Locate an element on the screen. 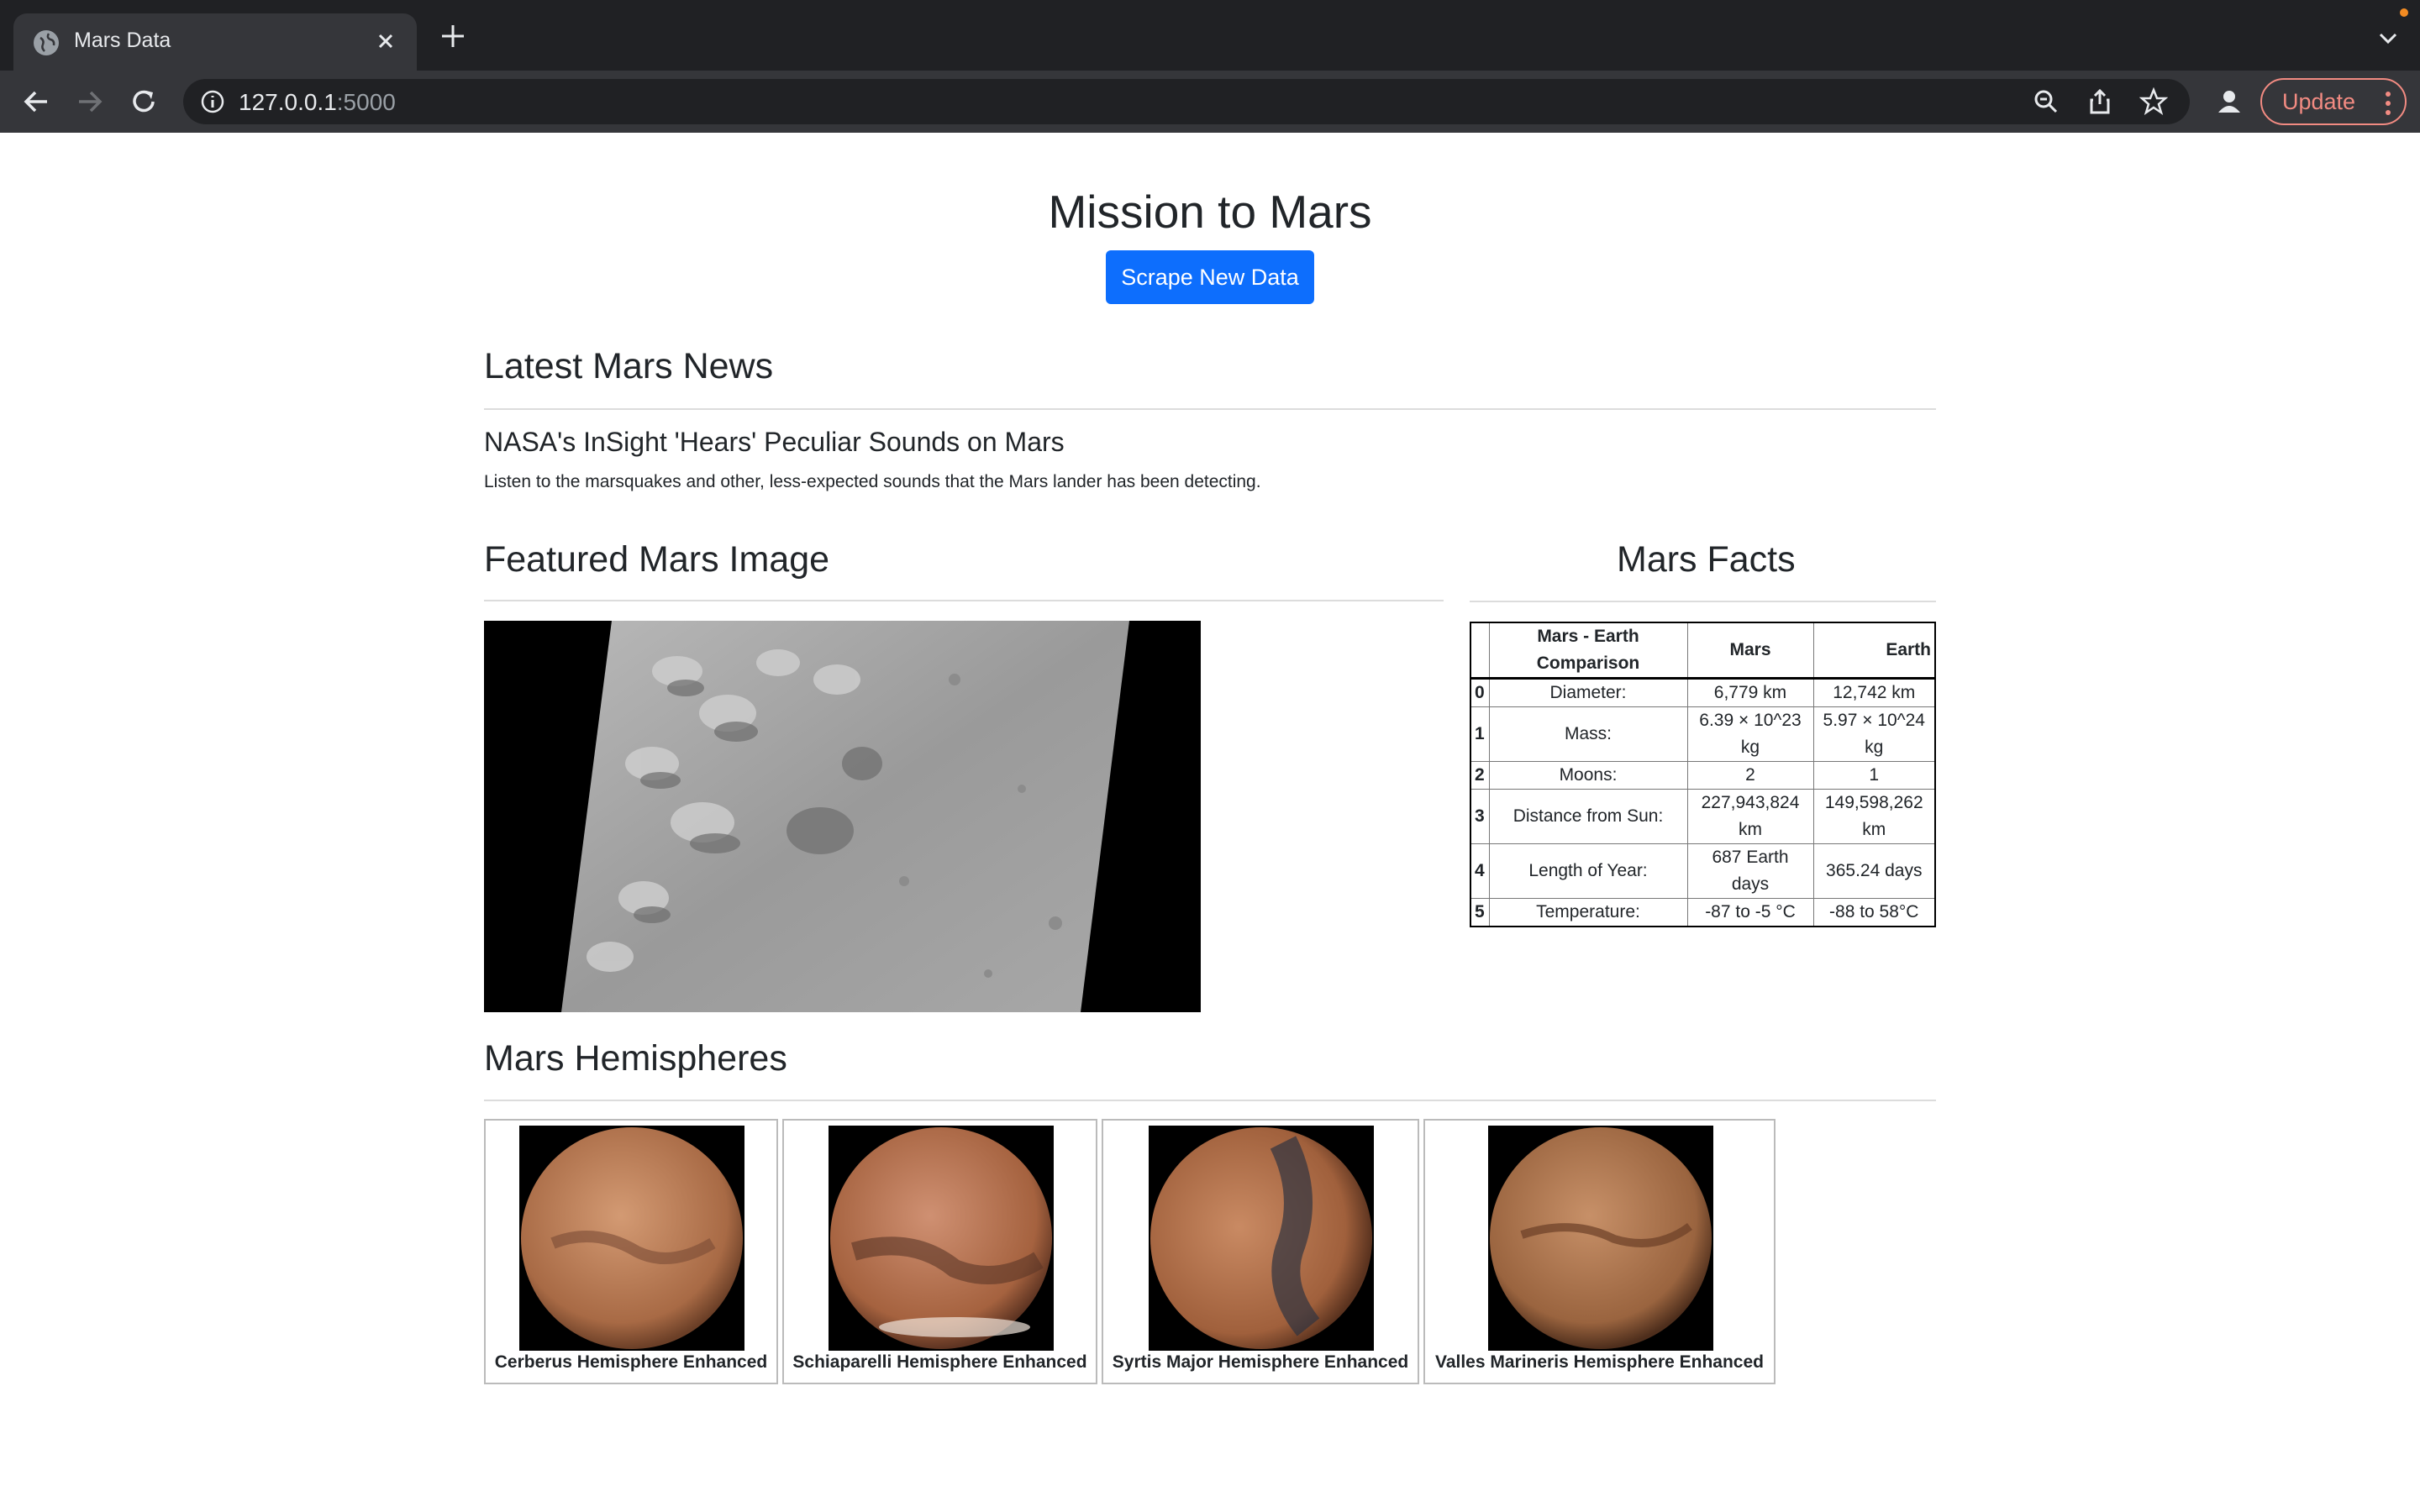 This screenshot has height=1512, width=2420. reload-icon is located at coordinates (143, 101).